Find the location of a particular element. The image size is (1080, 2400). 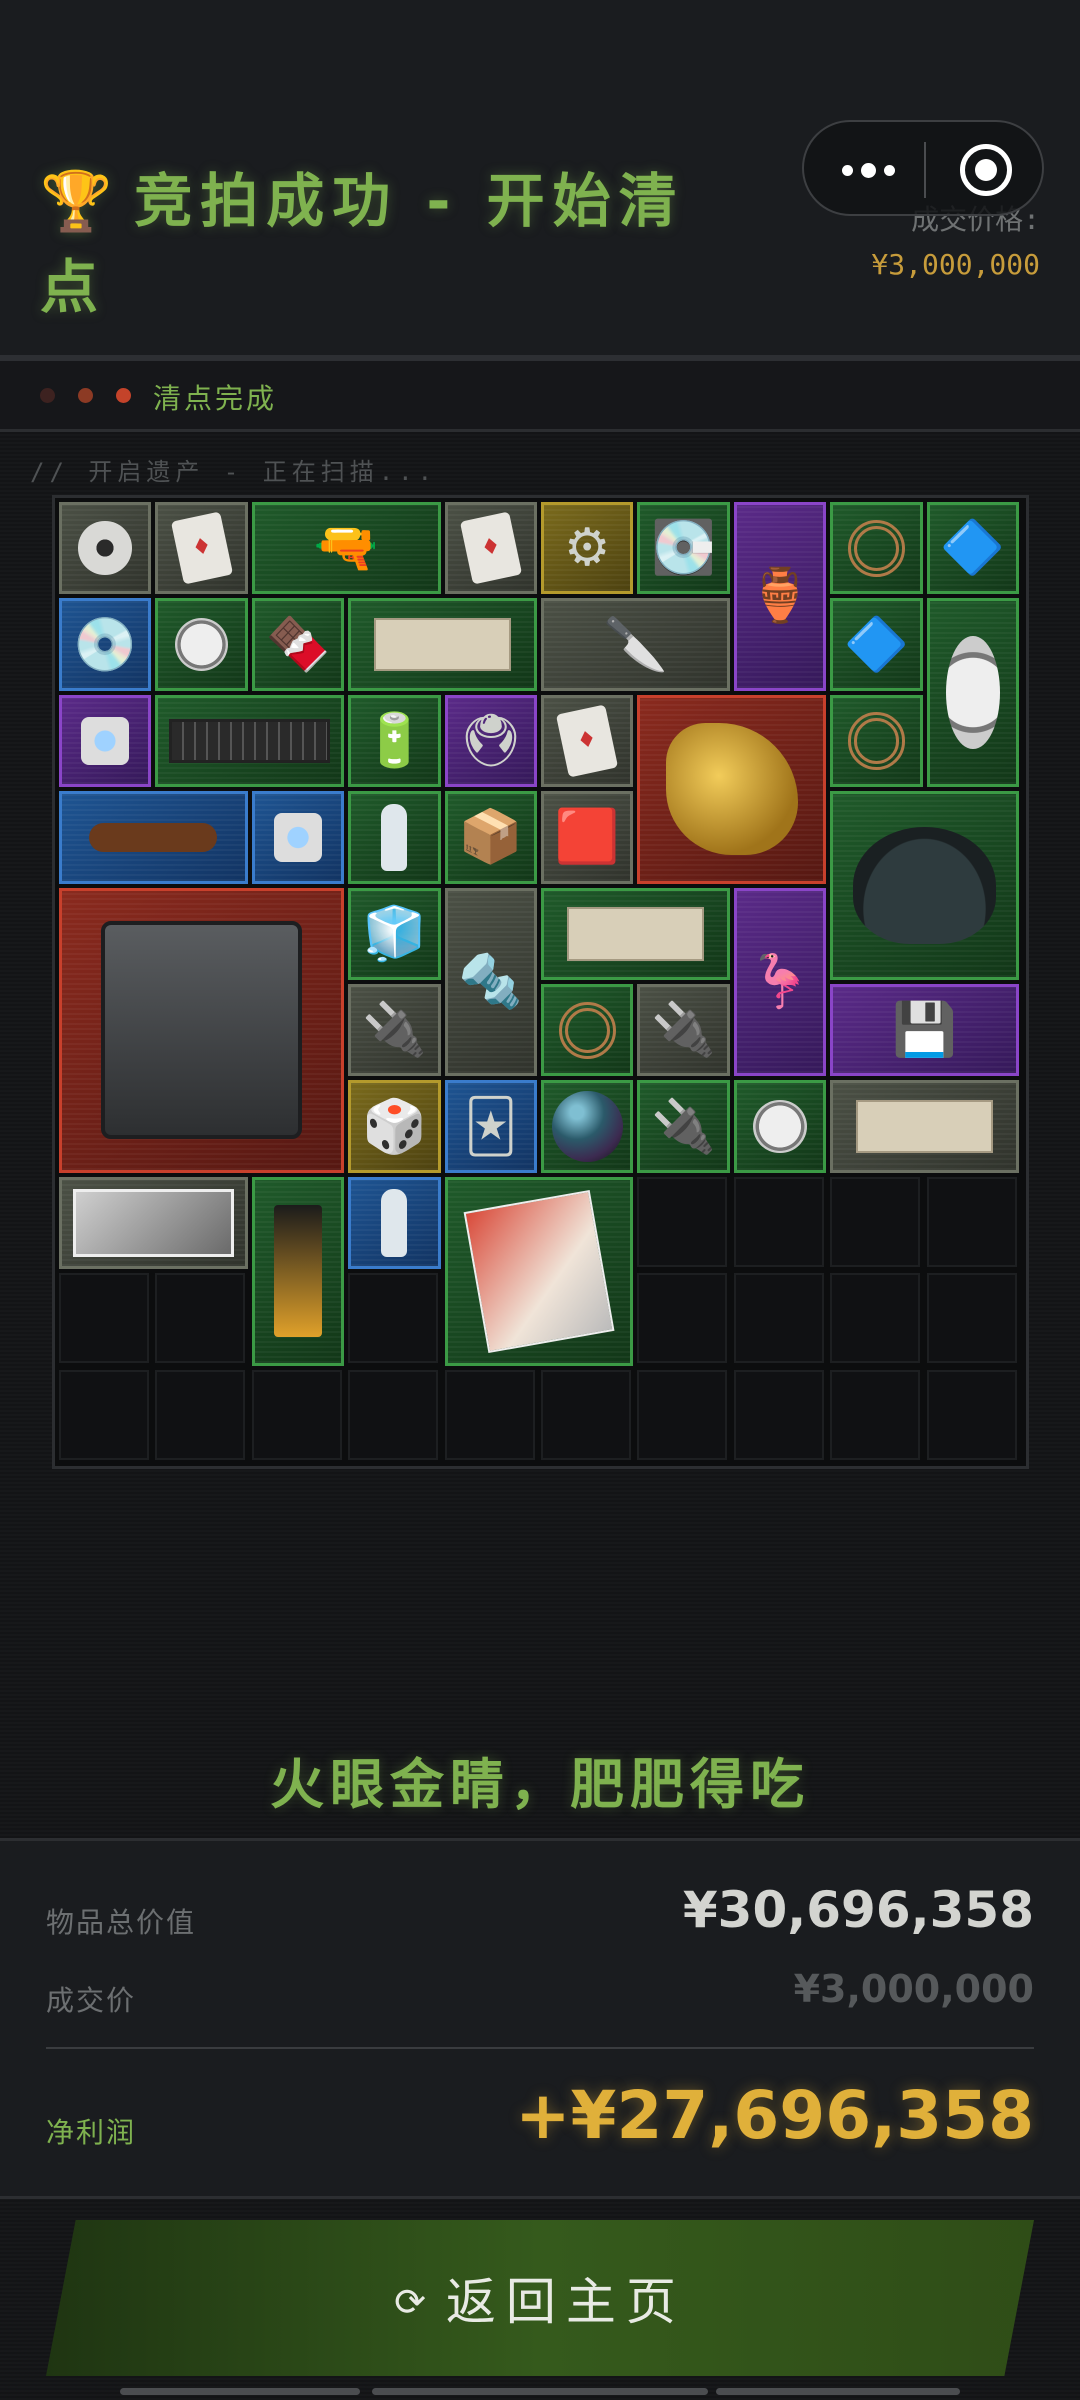

power-drill-icon: 🔫 is located at coordinates (346, 548).